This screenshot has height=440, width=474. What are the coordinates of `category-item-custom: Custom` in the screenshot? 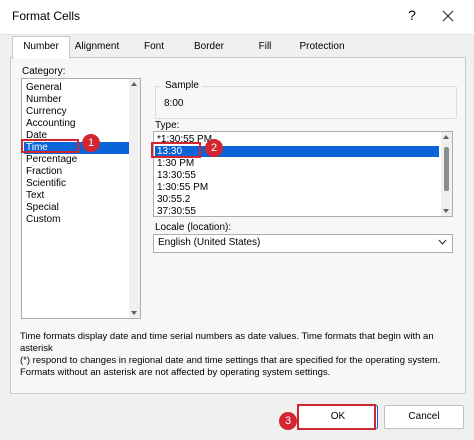 It's located at (42, 220).